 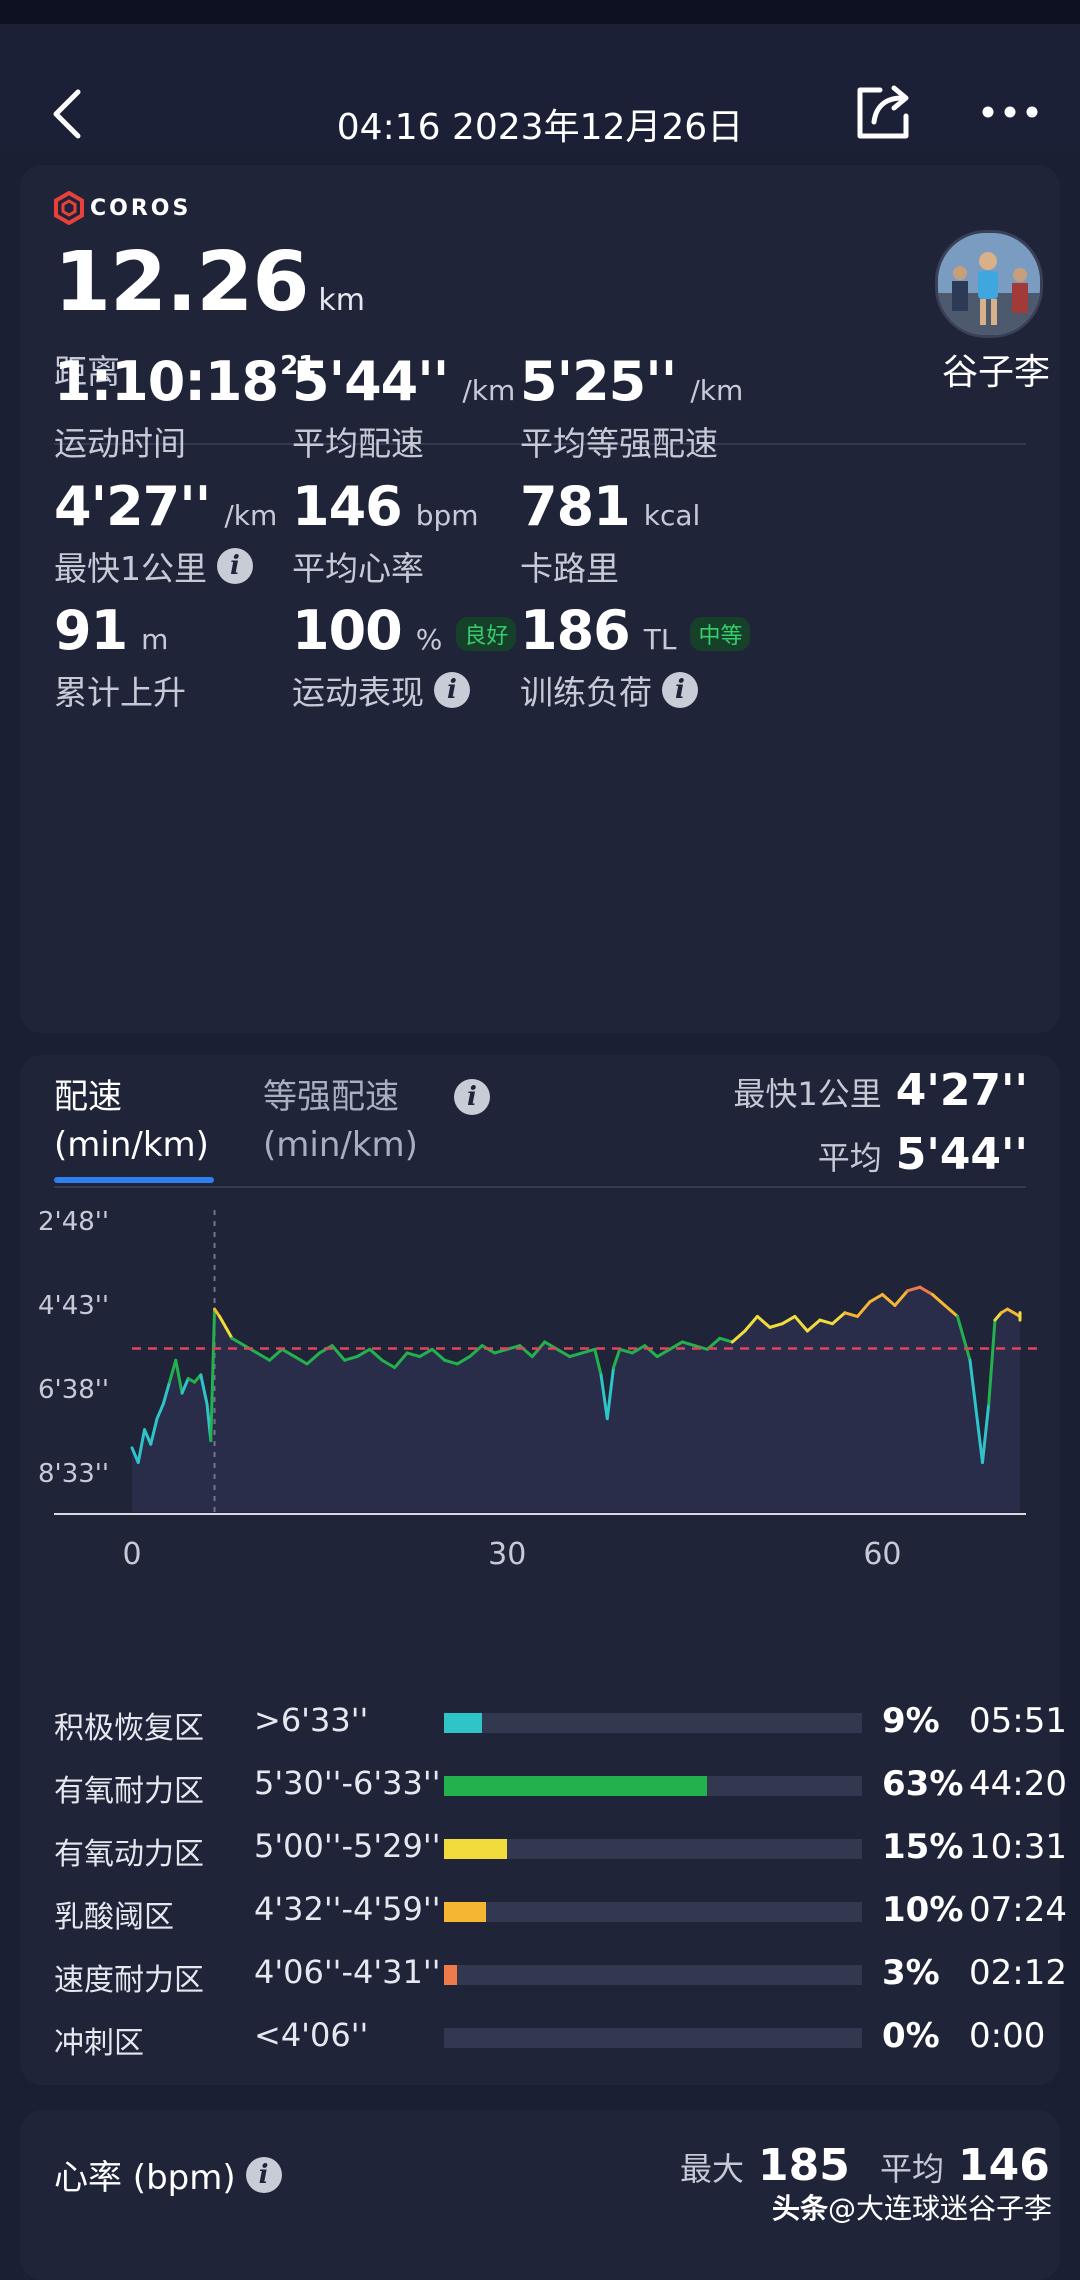 What do you see at coordinates (1018, 1910) in the screenshot?
I see `zone-time: 07:24` at bounding box center [1018, 1910].